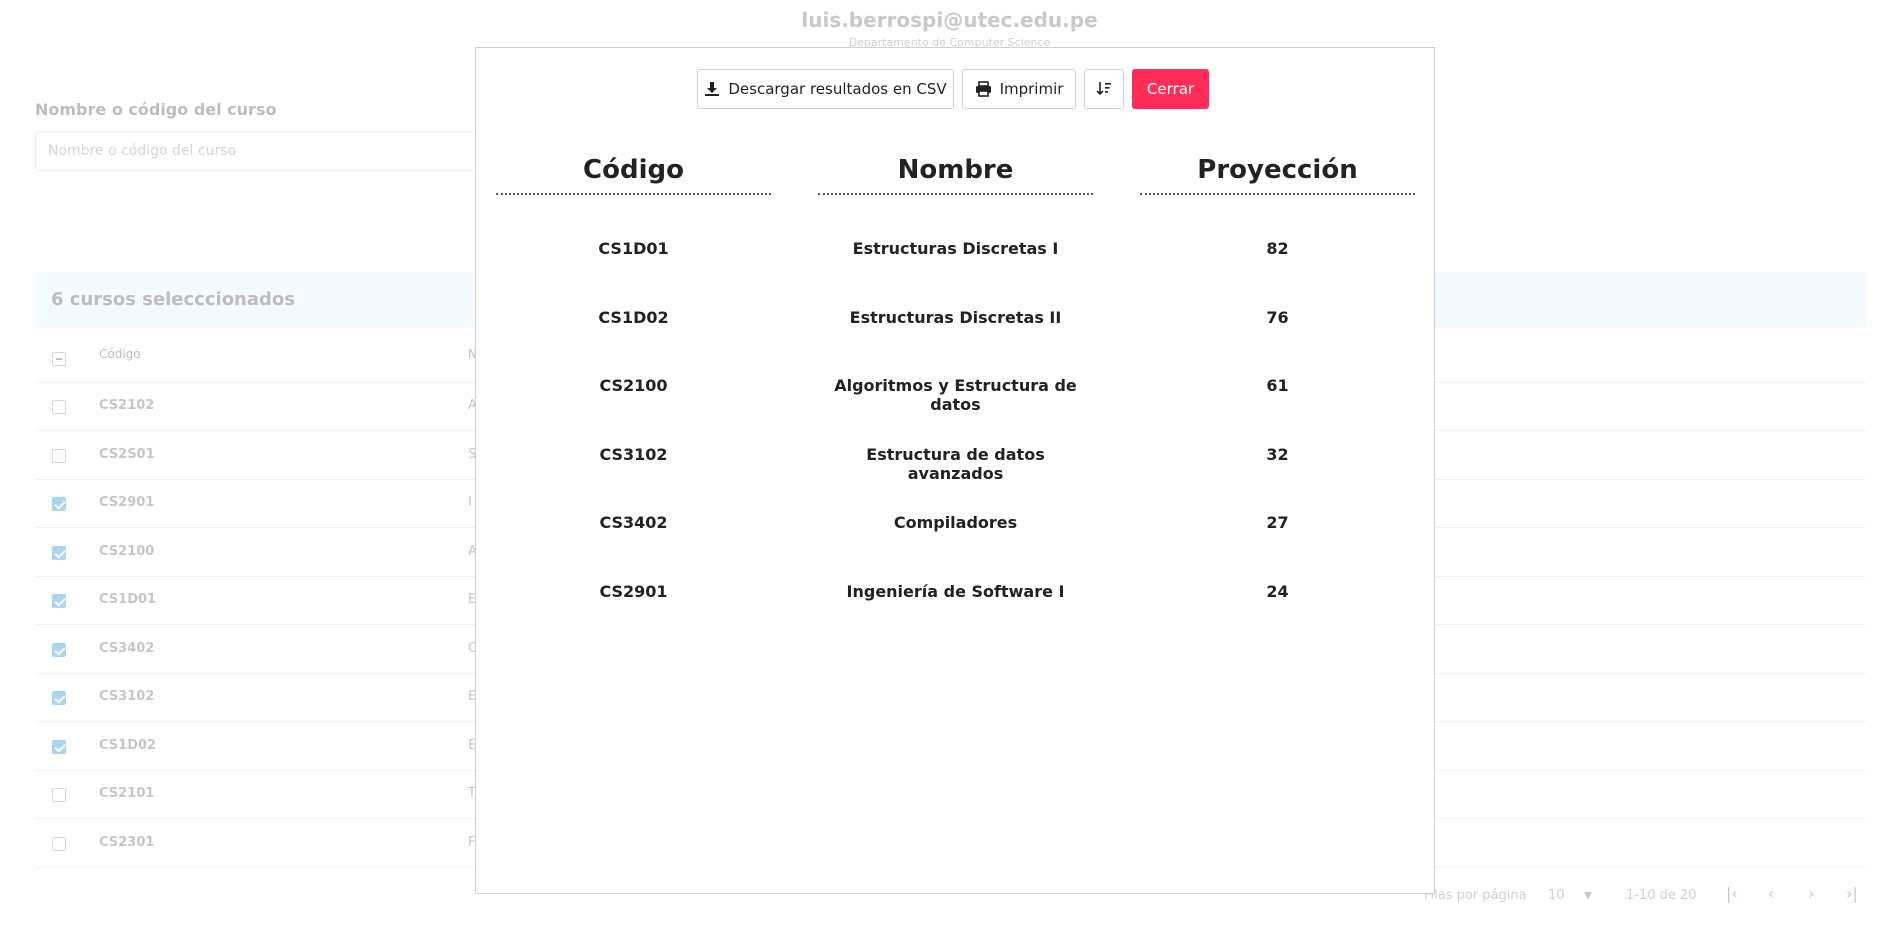 Image resolution: width=1899 pixels, height=929 pixels. What do you see at coordinates (1771, 893) in the screenshot?
I see `prev-page-icon: ‹` at bounding box center [1771, 893].